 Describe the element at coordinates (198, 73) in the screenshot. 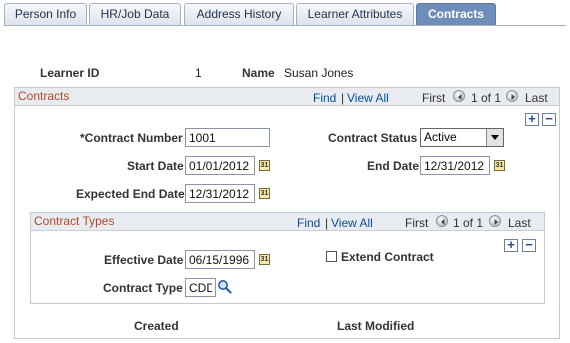

I see `learner-id-value: 1` at that location.